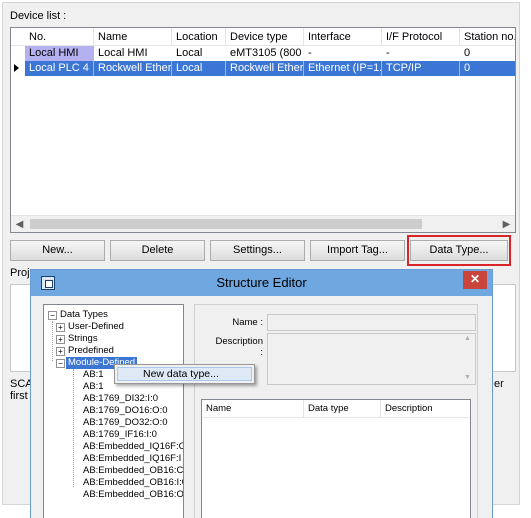  What do you see at coordinates (16, 68) in the screenshot?
I see `row-marker-icon` at bounding box center [16, 68].